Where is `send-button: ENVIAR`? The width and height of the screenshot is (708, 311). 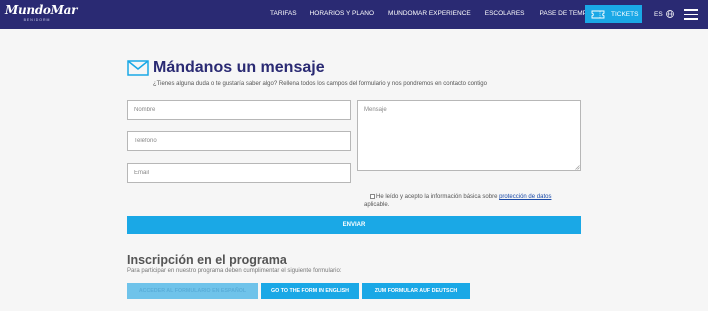 send-button: ENVIAR is located at coordinates (354, 225).